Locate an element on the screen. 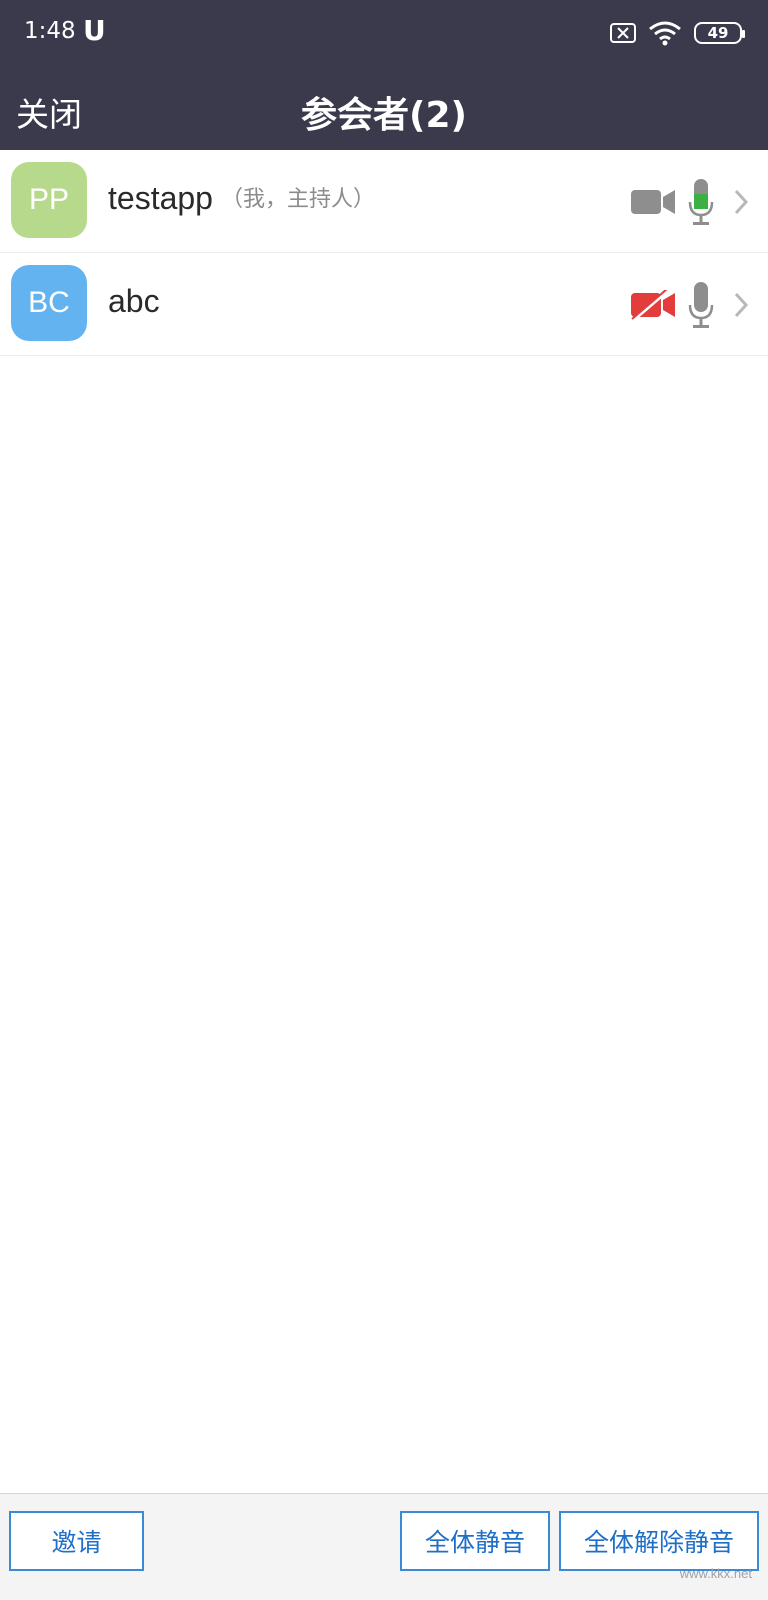  participant-role: （我，主持人） is located at coordinates (297, 199).